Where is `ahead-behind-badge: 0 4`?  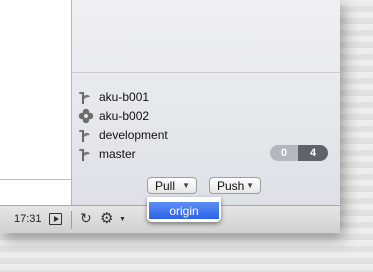 ahead-behind-badge: 0 4 is located at coordinates (299, 153).